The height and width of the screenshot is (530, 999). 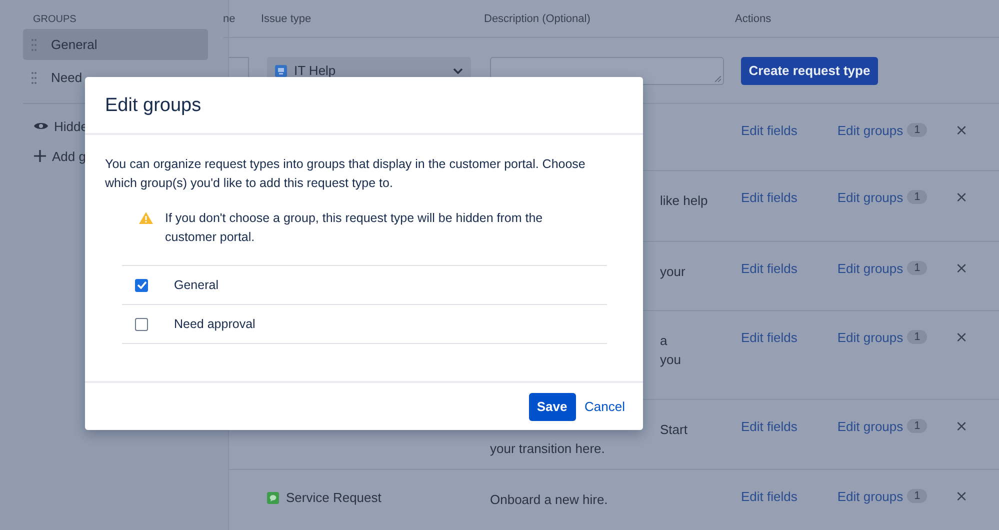 What do you see at coordinates (684, 201) in the screenshot?
I see `description-text: like help` at bounding box center [684, 201].